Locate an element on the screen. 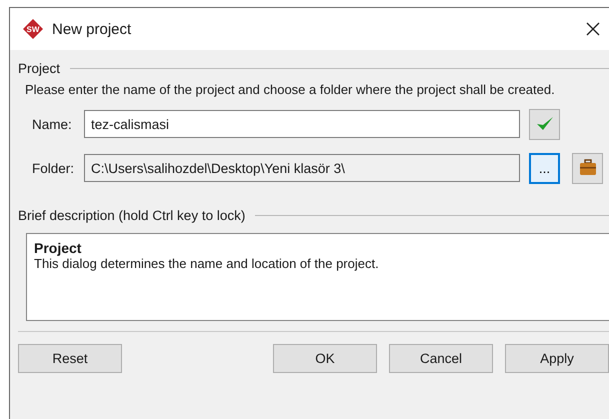 The width and height of the screenshot is (609, 419). open-folder-button is located at coordinates (587, 168).